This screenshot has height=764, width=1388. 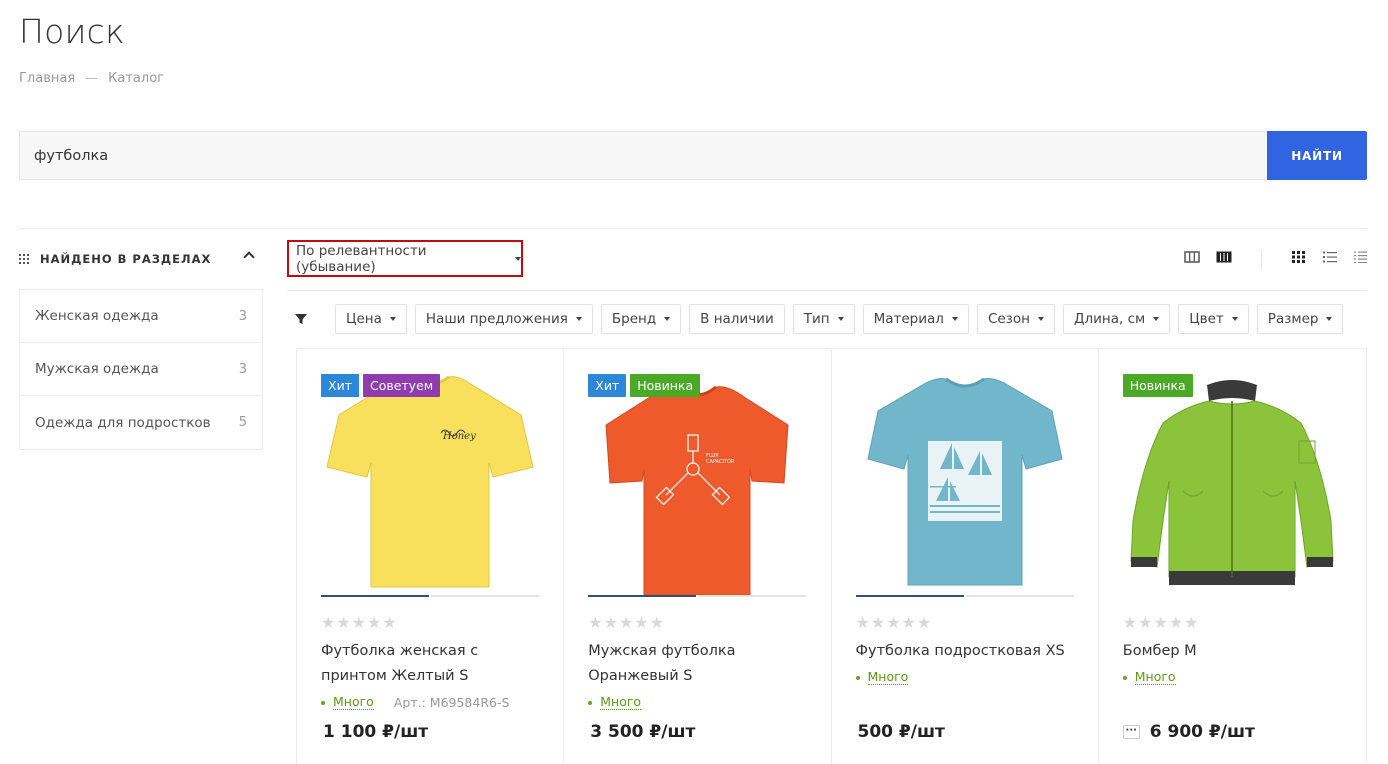 What do you see at coordinates (371, 319) in the screenshot?
I see `filter-price: Цена` at bounding box center [371, 319].